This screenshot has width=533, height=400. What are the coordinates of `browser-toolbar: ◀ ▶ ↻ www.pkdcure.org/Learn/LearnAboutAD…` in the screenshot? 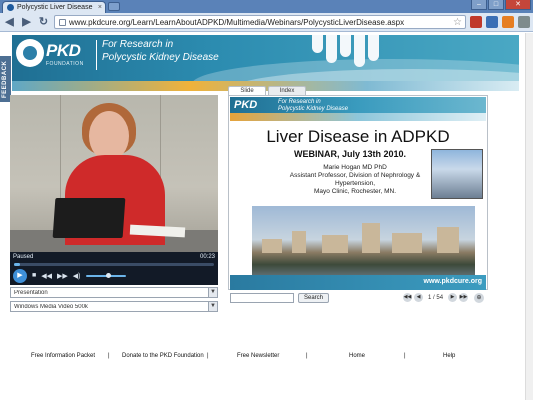 It's located at (266, 22).